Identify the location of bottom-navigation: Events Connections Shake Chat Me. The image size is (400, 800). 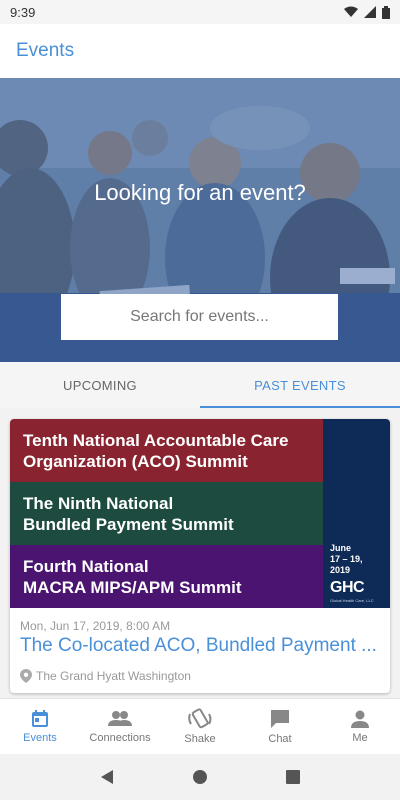
(200, 726).